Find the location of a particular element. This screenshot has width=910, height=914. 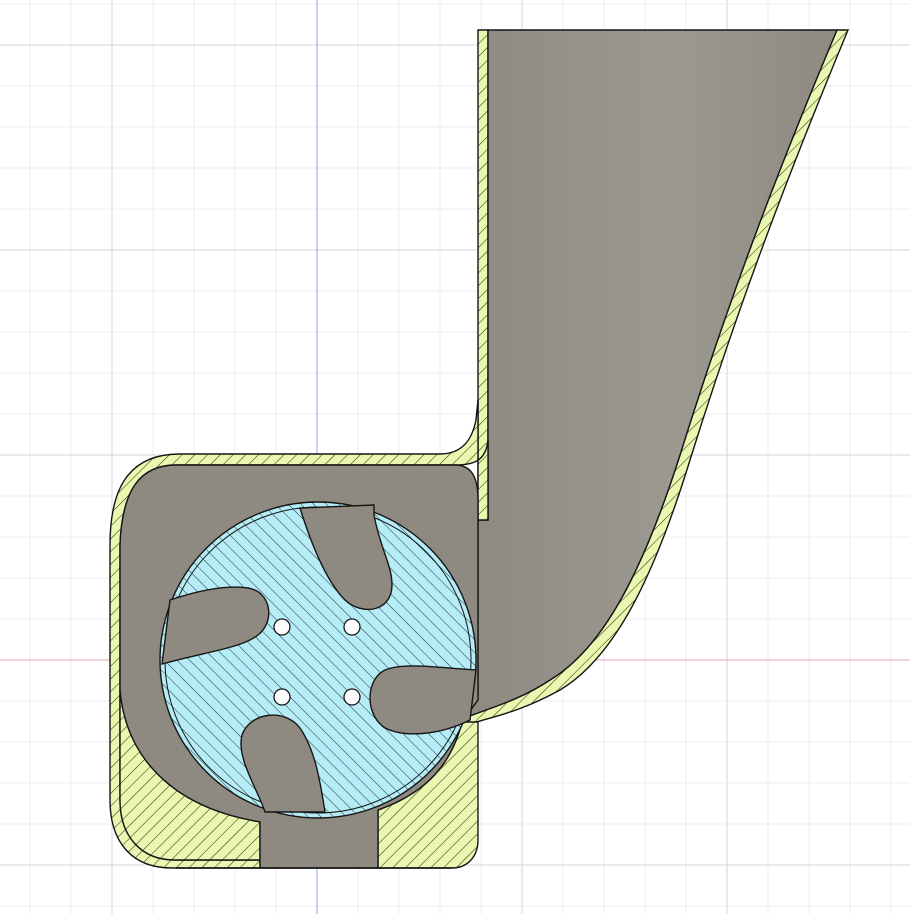

impeller-blade-right is located at coordinates (423, 700).